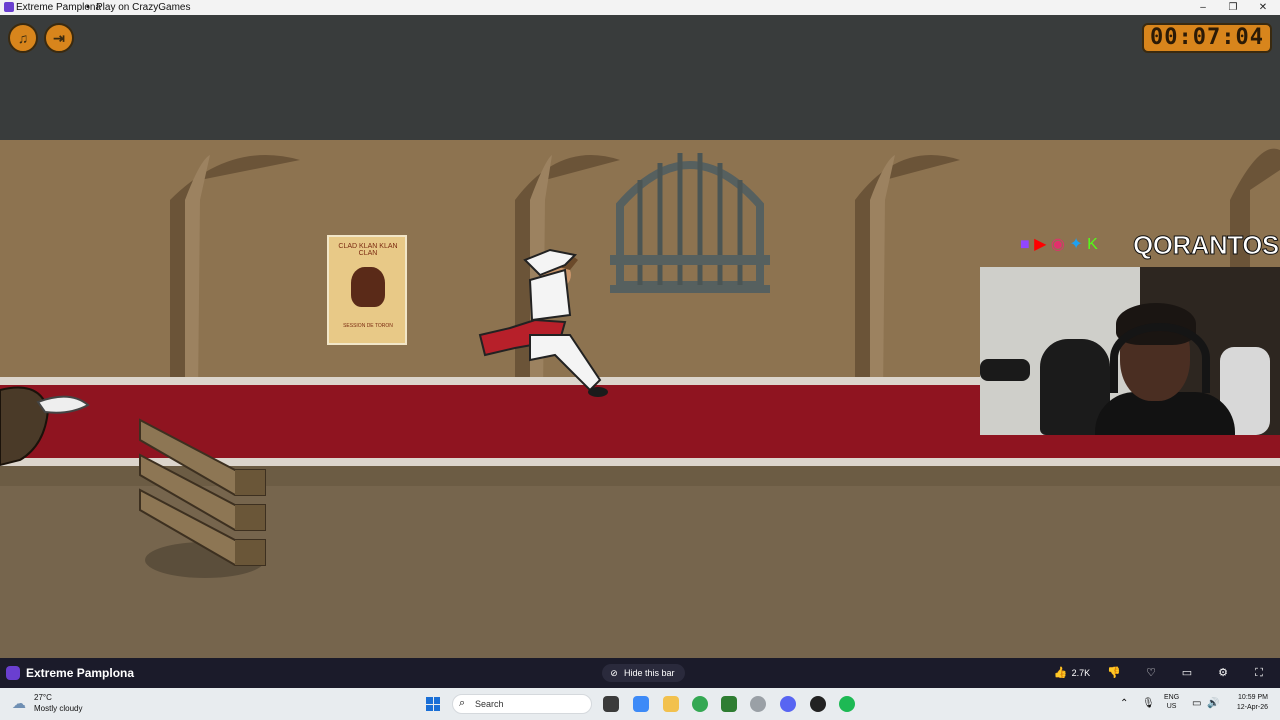 The image size is (1280, 720). Describe the element at coordinates (847, 704) in the screenshot. I see `spotify-icon` at that location.